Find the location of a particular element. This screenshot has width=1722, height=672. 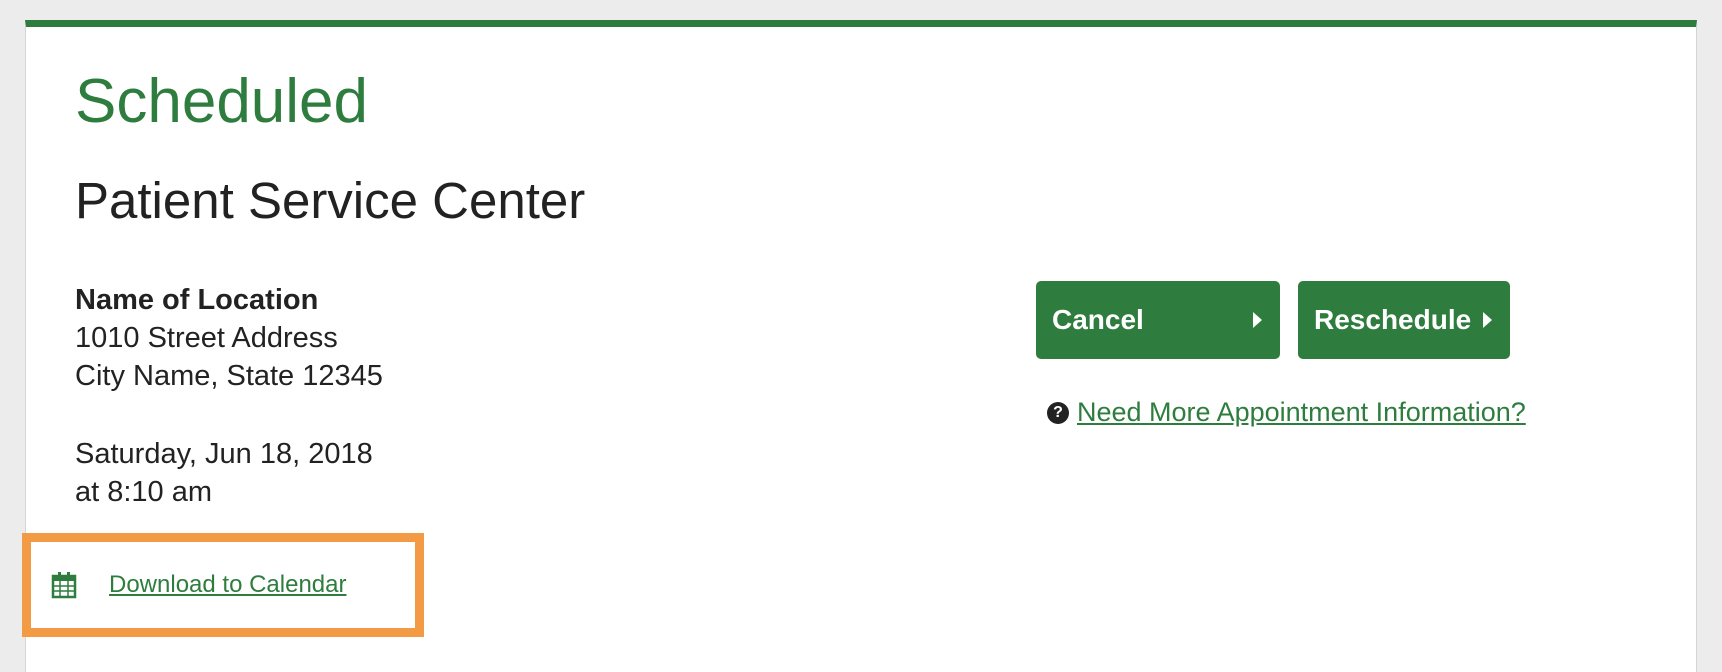

city-state-zip: City Name, State 12345 is located at coordinates (229, 376).